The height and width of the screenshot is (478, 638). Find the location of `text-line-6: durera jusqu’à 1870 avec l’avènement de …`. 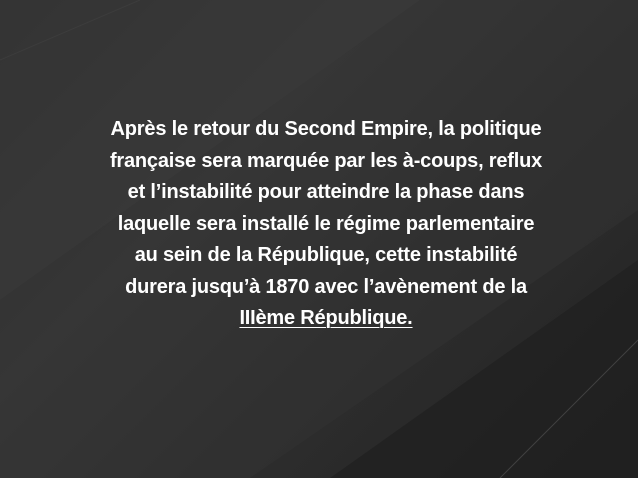

text-line-6: durera jusqu’à 1870 avec l’avènement de … is located at coordinates (326, 286).